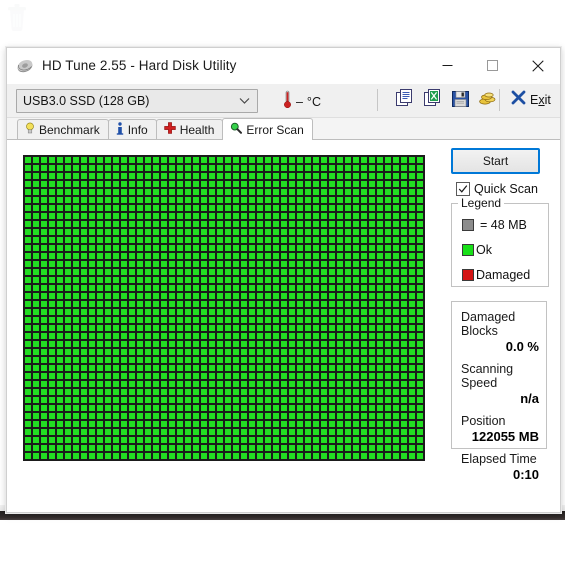 The height and width of the screenshot is (565, 565). Describe the element at coordinates (17, 17) in the screenshot. I see `recycle-bin-icon` at that location.